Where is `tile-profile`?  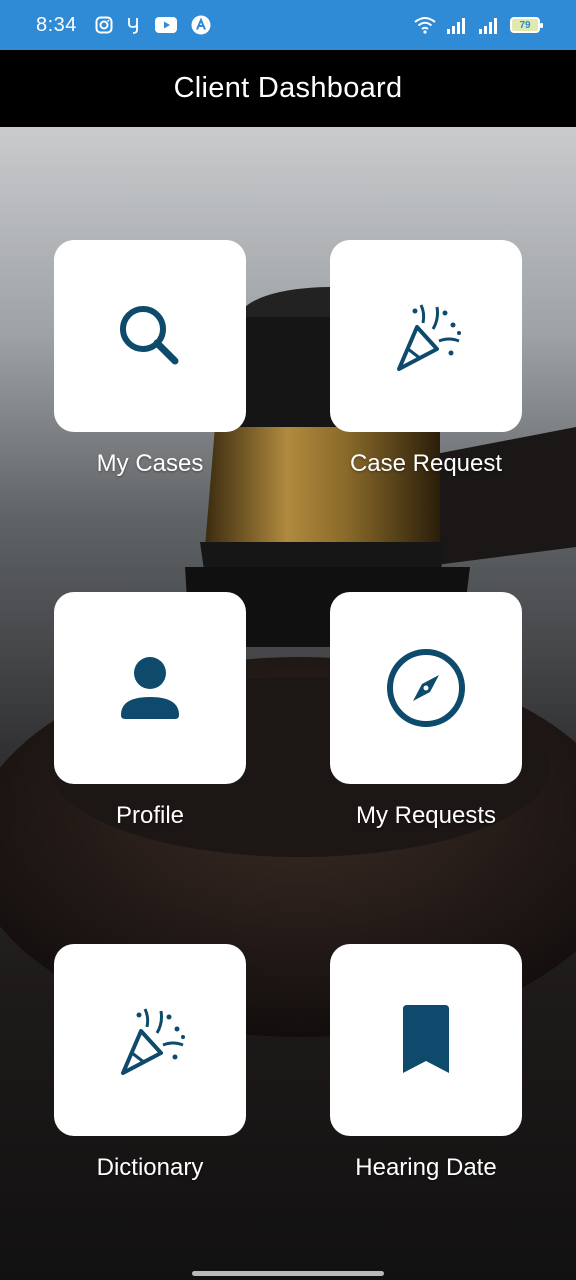
tile-profile is located at coordinates (150, 688).